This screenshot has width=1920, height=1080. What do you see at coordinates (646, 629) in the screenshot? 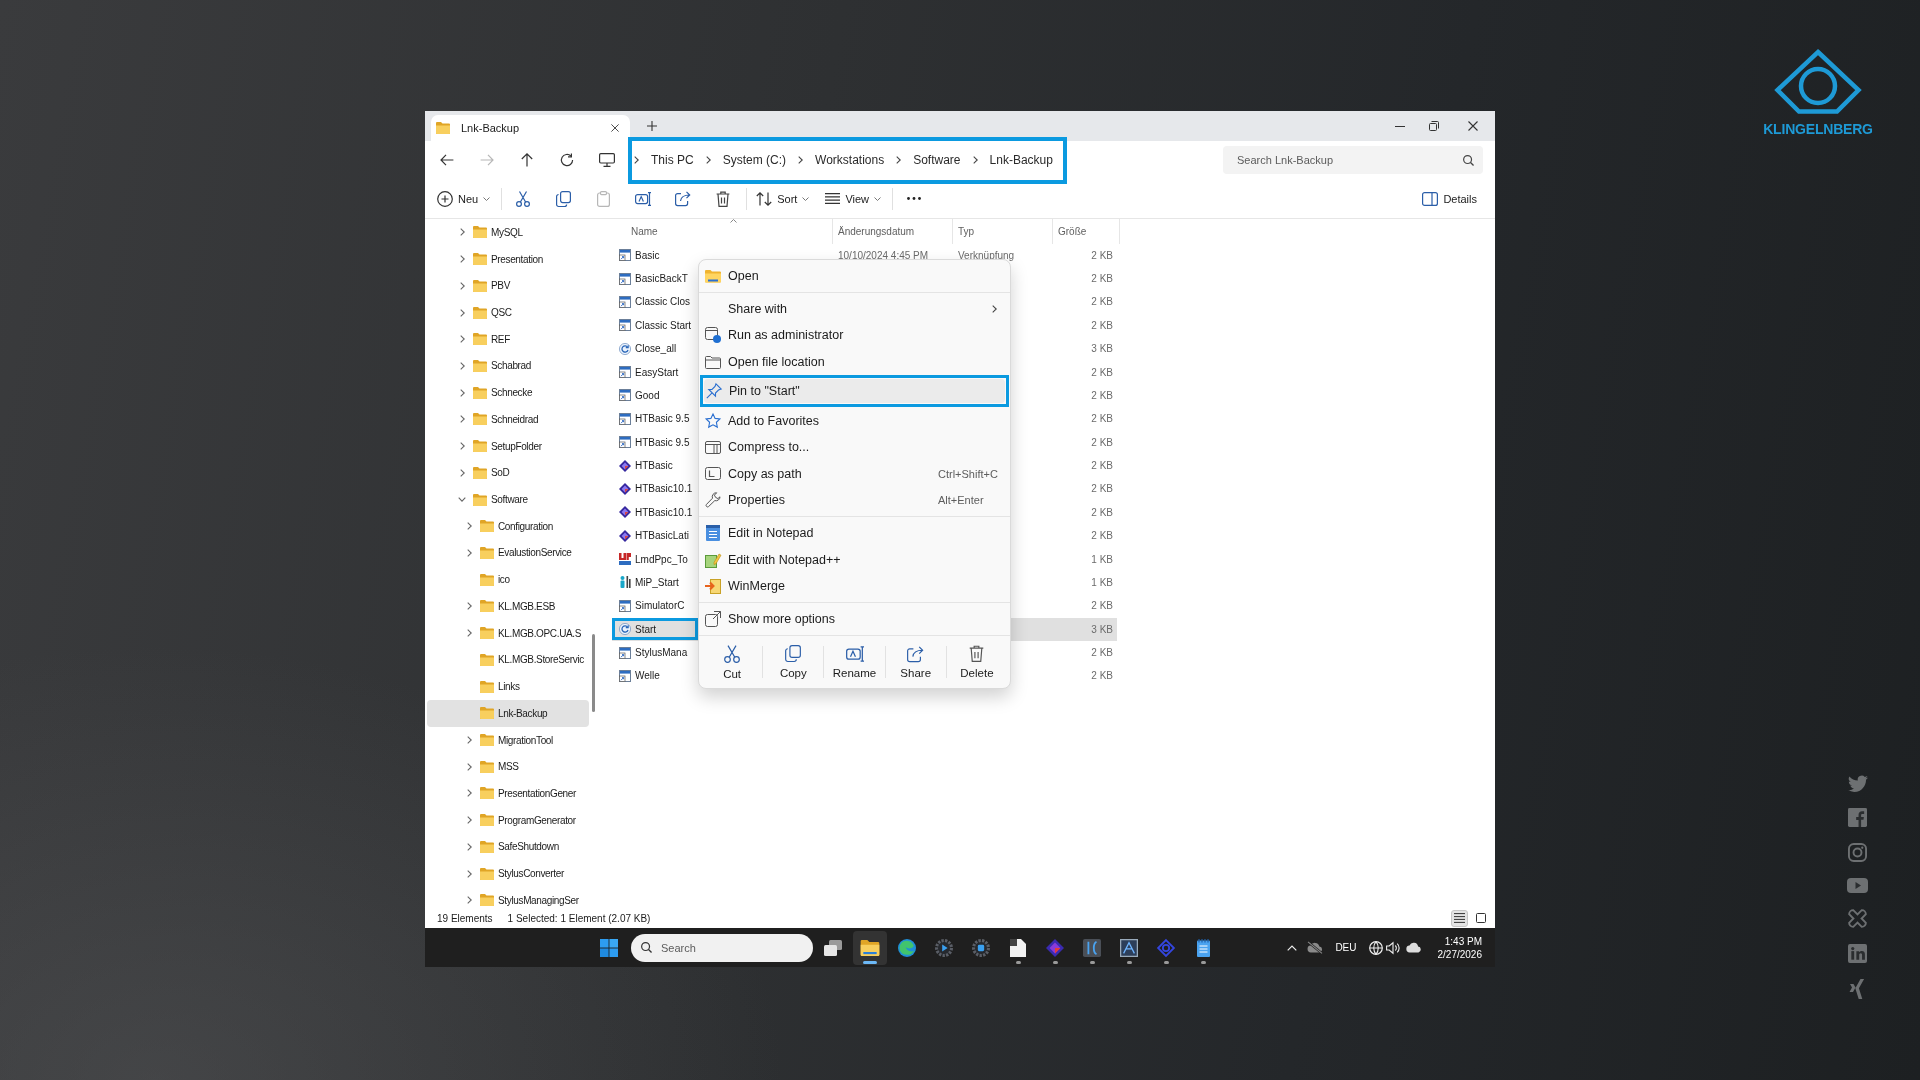
I see `file-name: Start` at bounding box center [646, 629].